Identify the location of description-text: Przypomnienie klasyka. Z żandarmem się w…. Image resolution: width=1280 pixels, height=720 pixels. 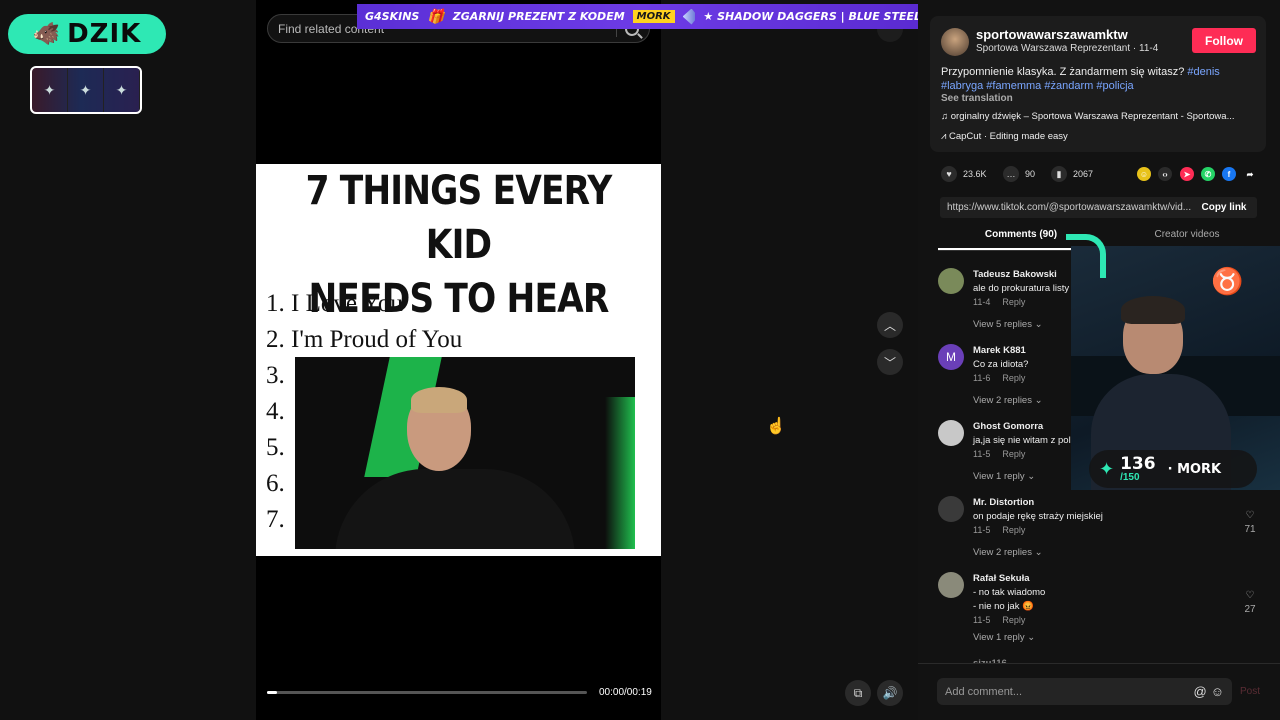
(1063, 72).